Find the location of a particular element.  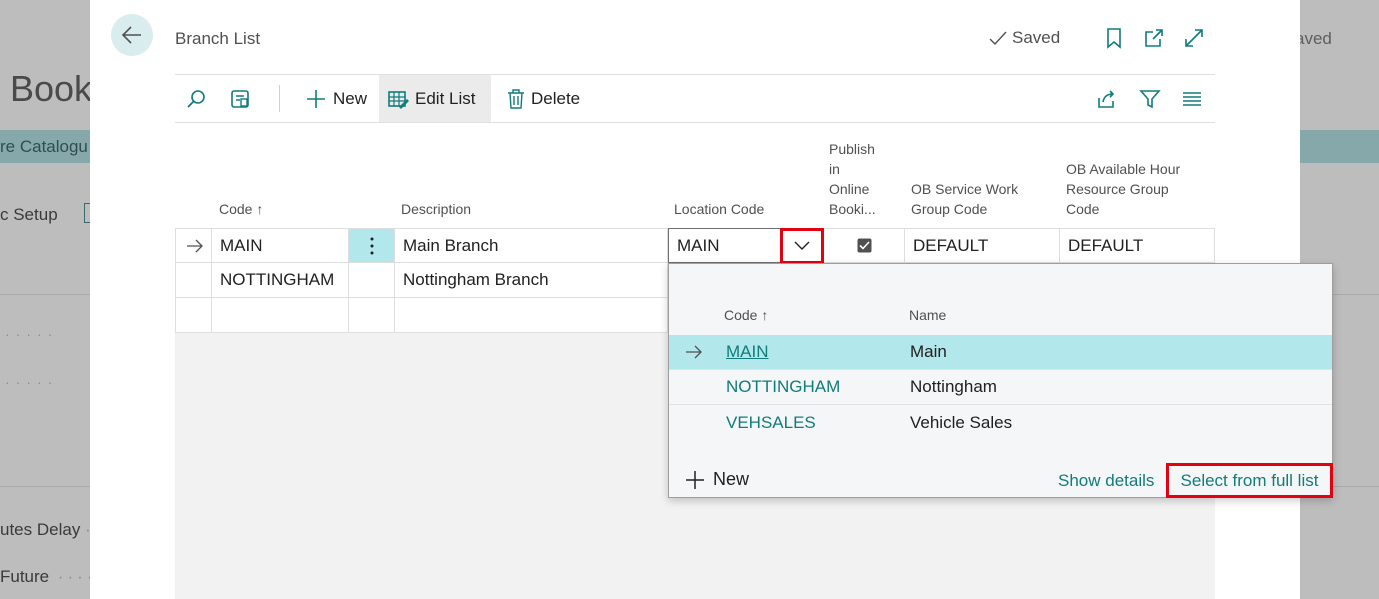

lookup-code-link: VEHSALES is located at coordinates (771, 423).